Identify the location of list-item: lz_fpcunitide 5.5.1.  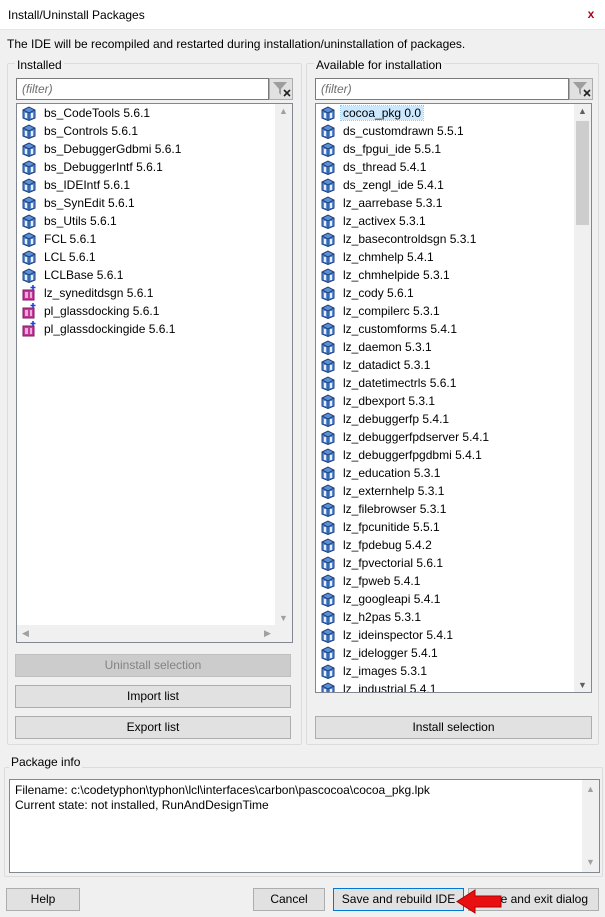
(381, 527).